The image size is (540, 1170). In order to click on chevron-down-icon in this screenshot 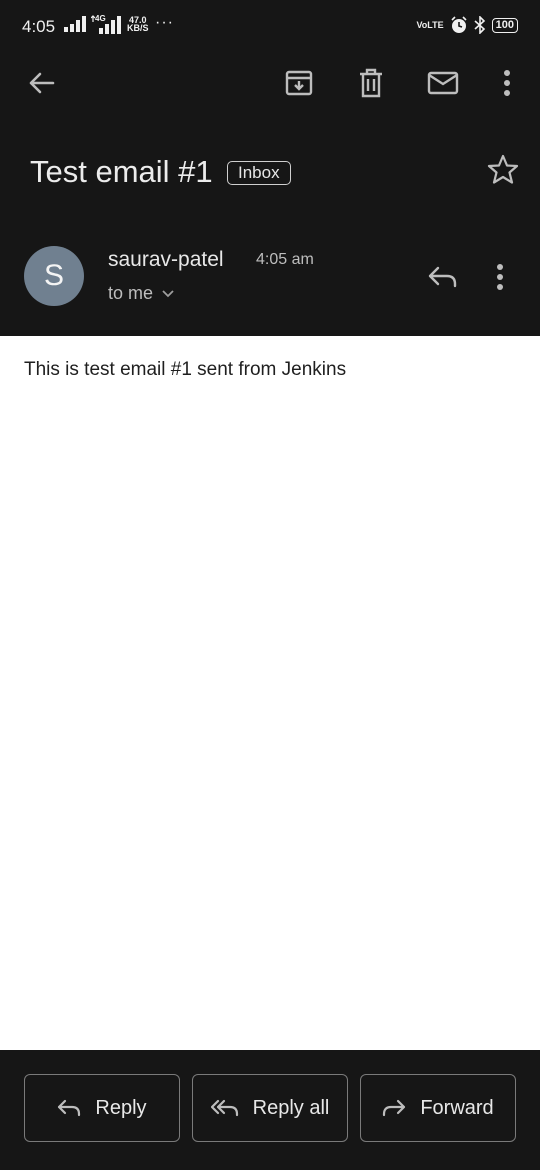, I will do `click(168, 293)`.